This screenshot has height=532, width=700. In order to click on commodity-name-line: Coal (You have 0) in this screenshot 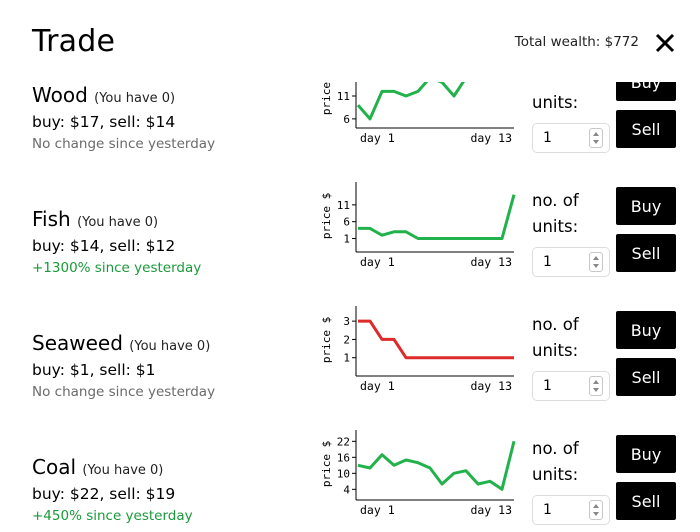, I will do `click(97, 467)`.